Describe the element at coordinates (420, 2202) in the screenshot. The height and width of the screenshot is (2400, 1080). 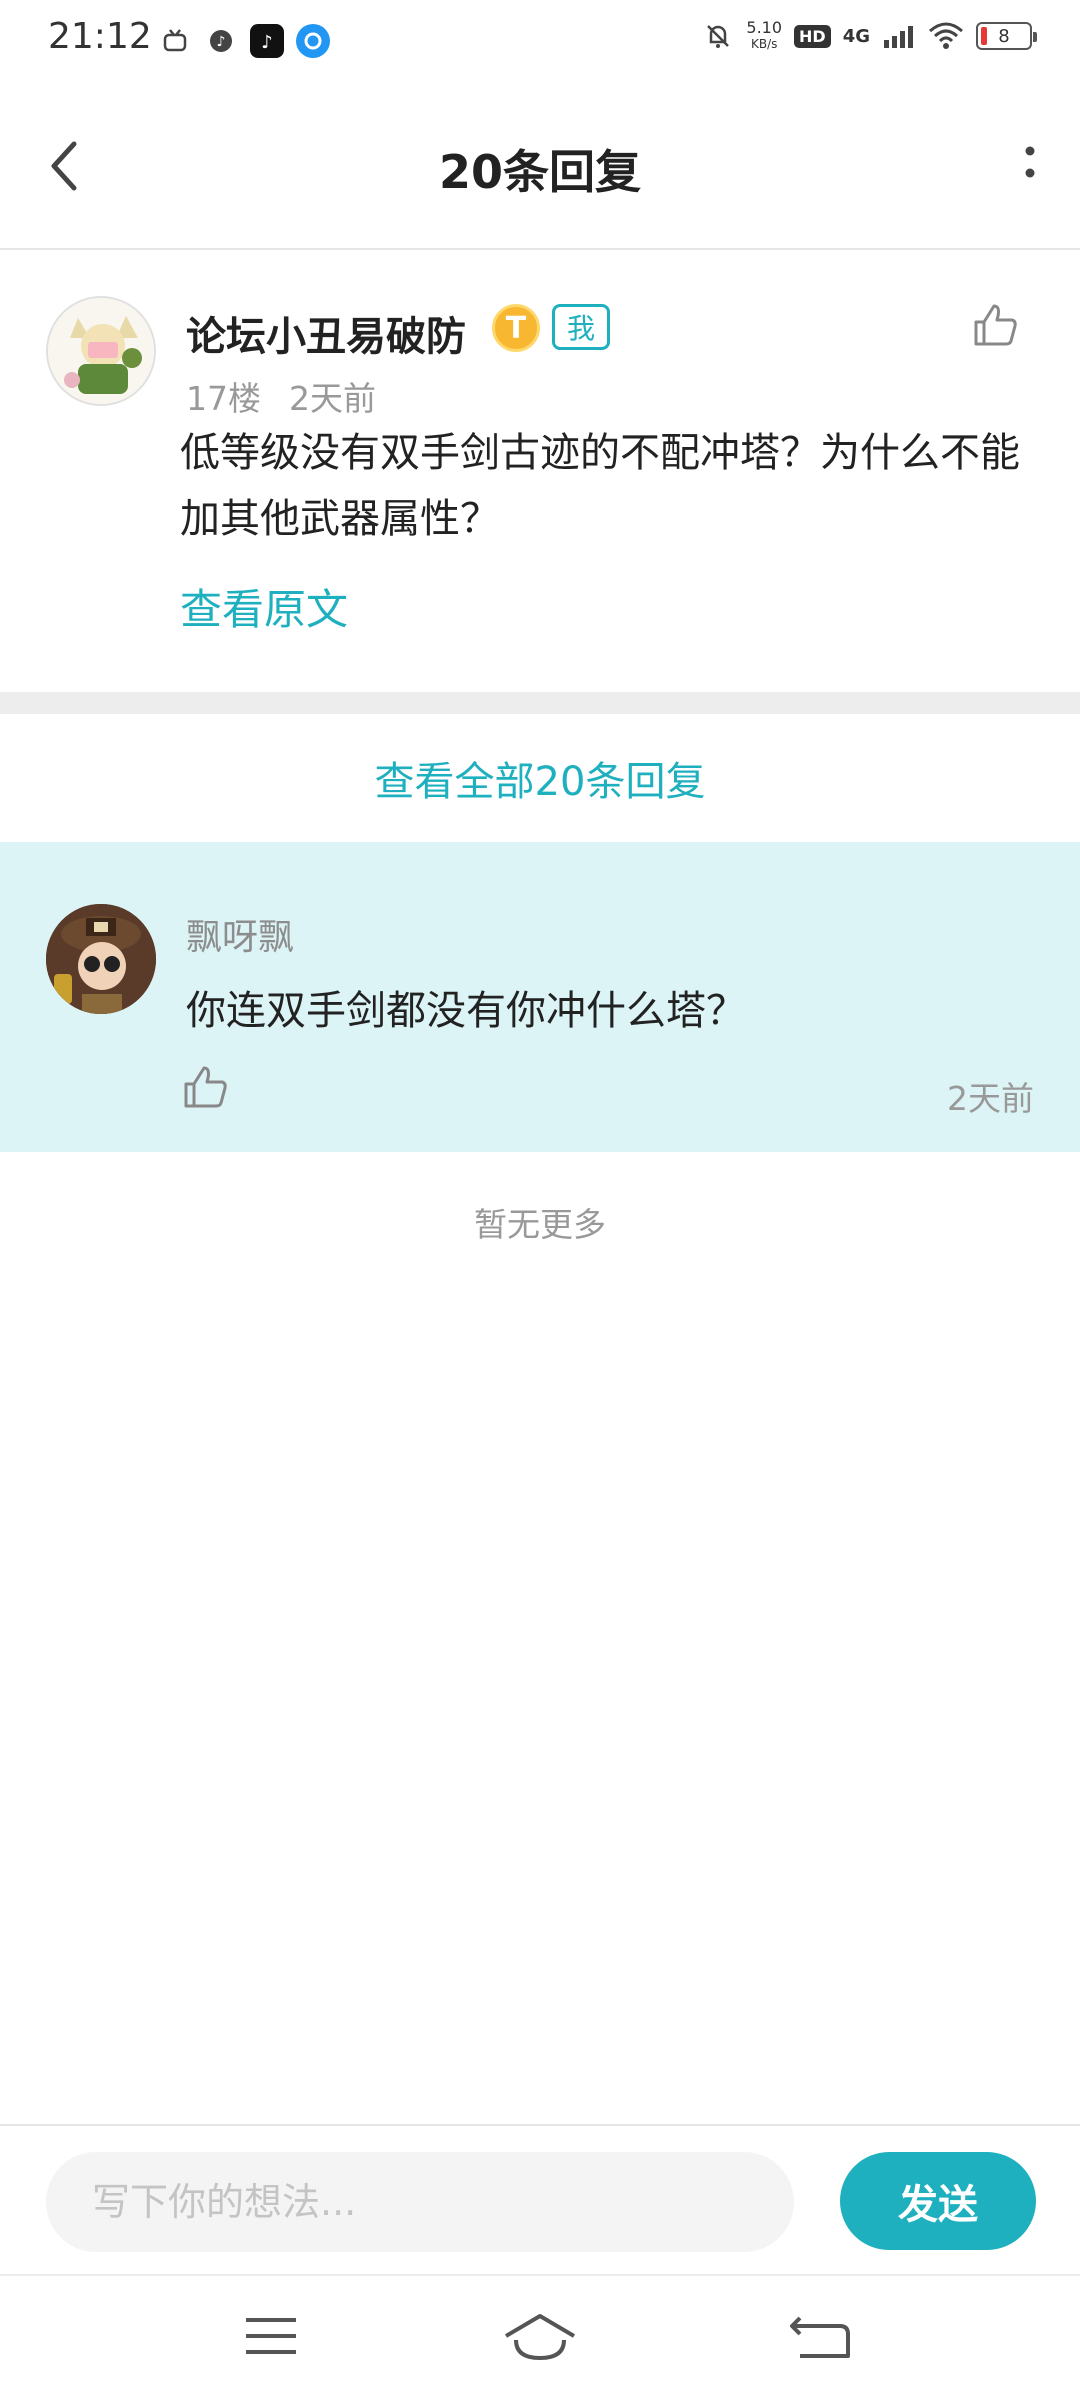
I see `comment-input` at that location.